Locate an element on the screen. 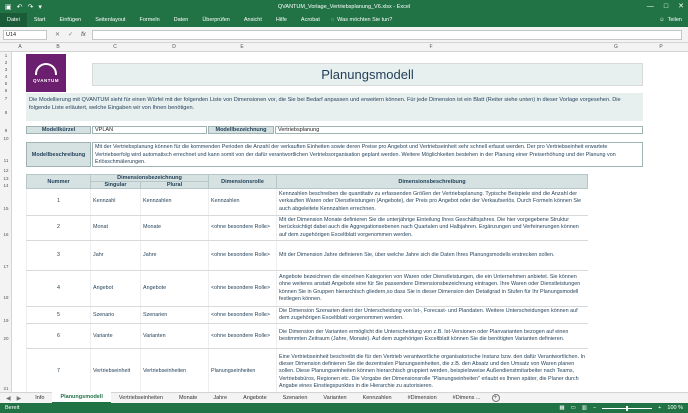  row-header: 12 is located at coordinates (6, 170).